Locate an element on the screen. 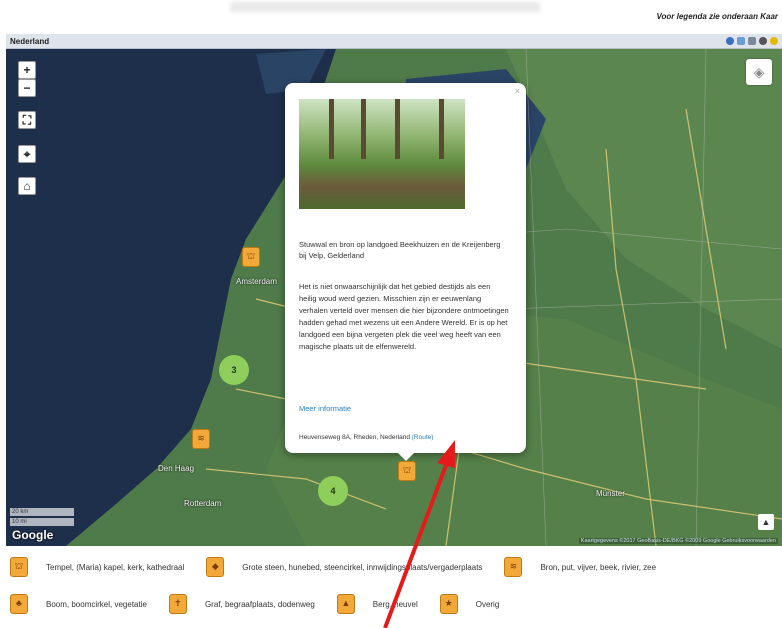 The height and width of the screenshot is (628, 782). popup-tip is located at coordinates (406, 456).